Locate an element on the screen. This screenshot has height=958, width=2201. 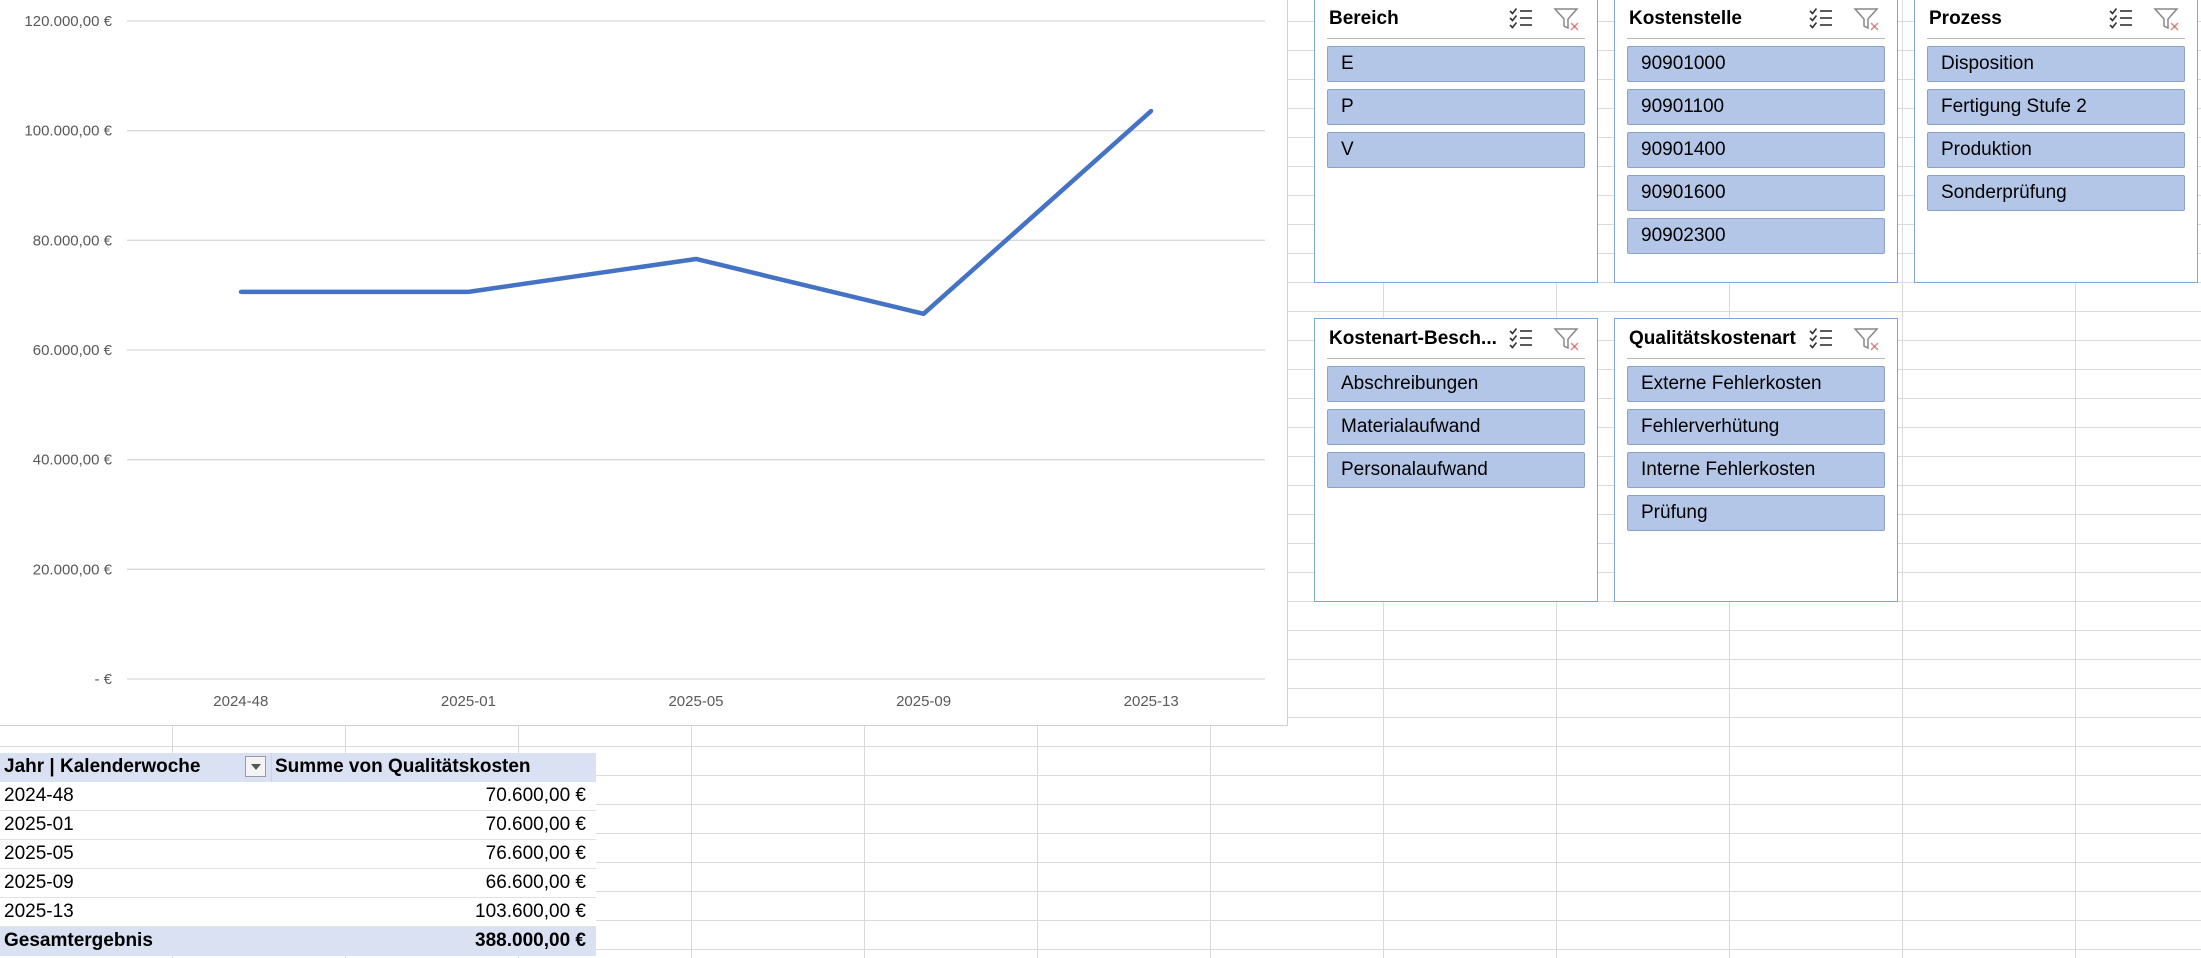
slicer-item: E is located at coordinates (1456, 64).